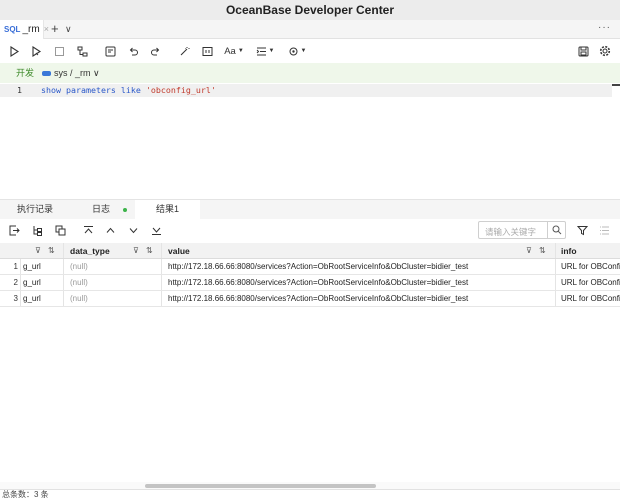 The image size is (620, 500). What do you see at coordinates (234, 51) in the screenshot?
I see `font-case-icon: Aa ▼` at bounding box center [234, 51].